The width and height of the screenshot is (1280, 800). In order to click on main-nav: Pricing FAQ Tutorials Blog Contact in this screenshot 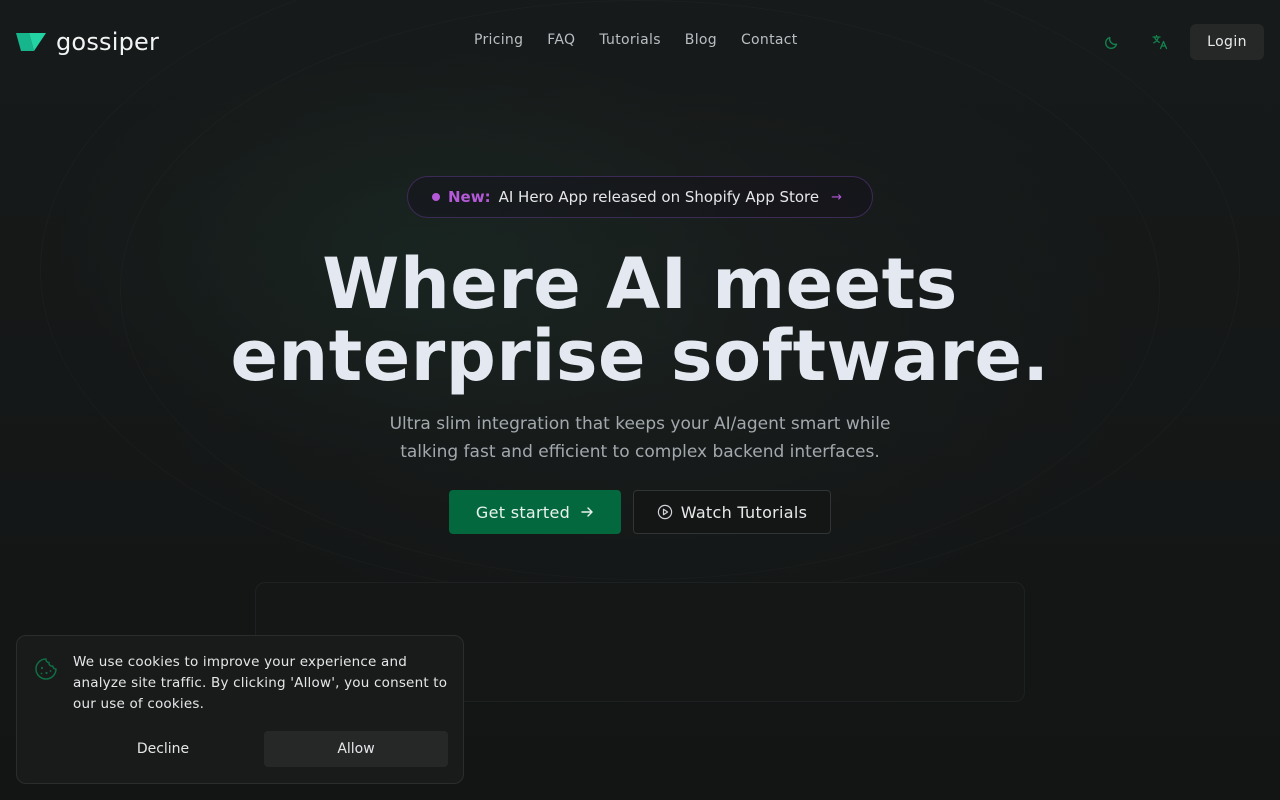, I will do `click(636, 40)`.